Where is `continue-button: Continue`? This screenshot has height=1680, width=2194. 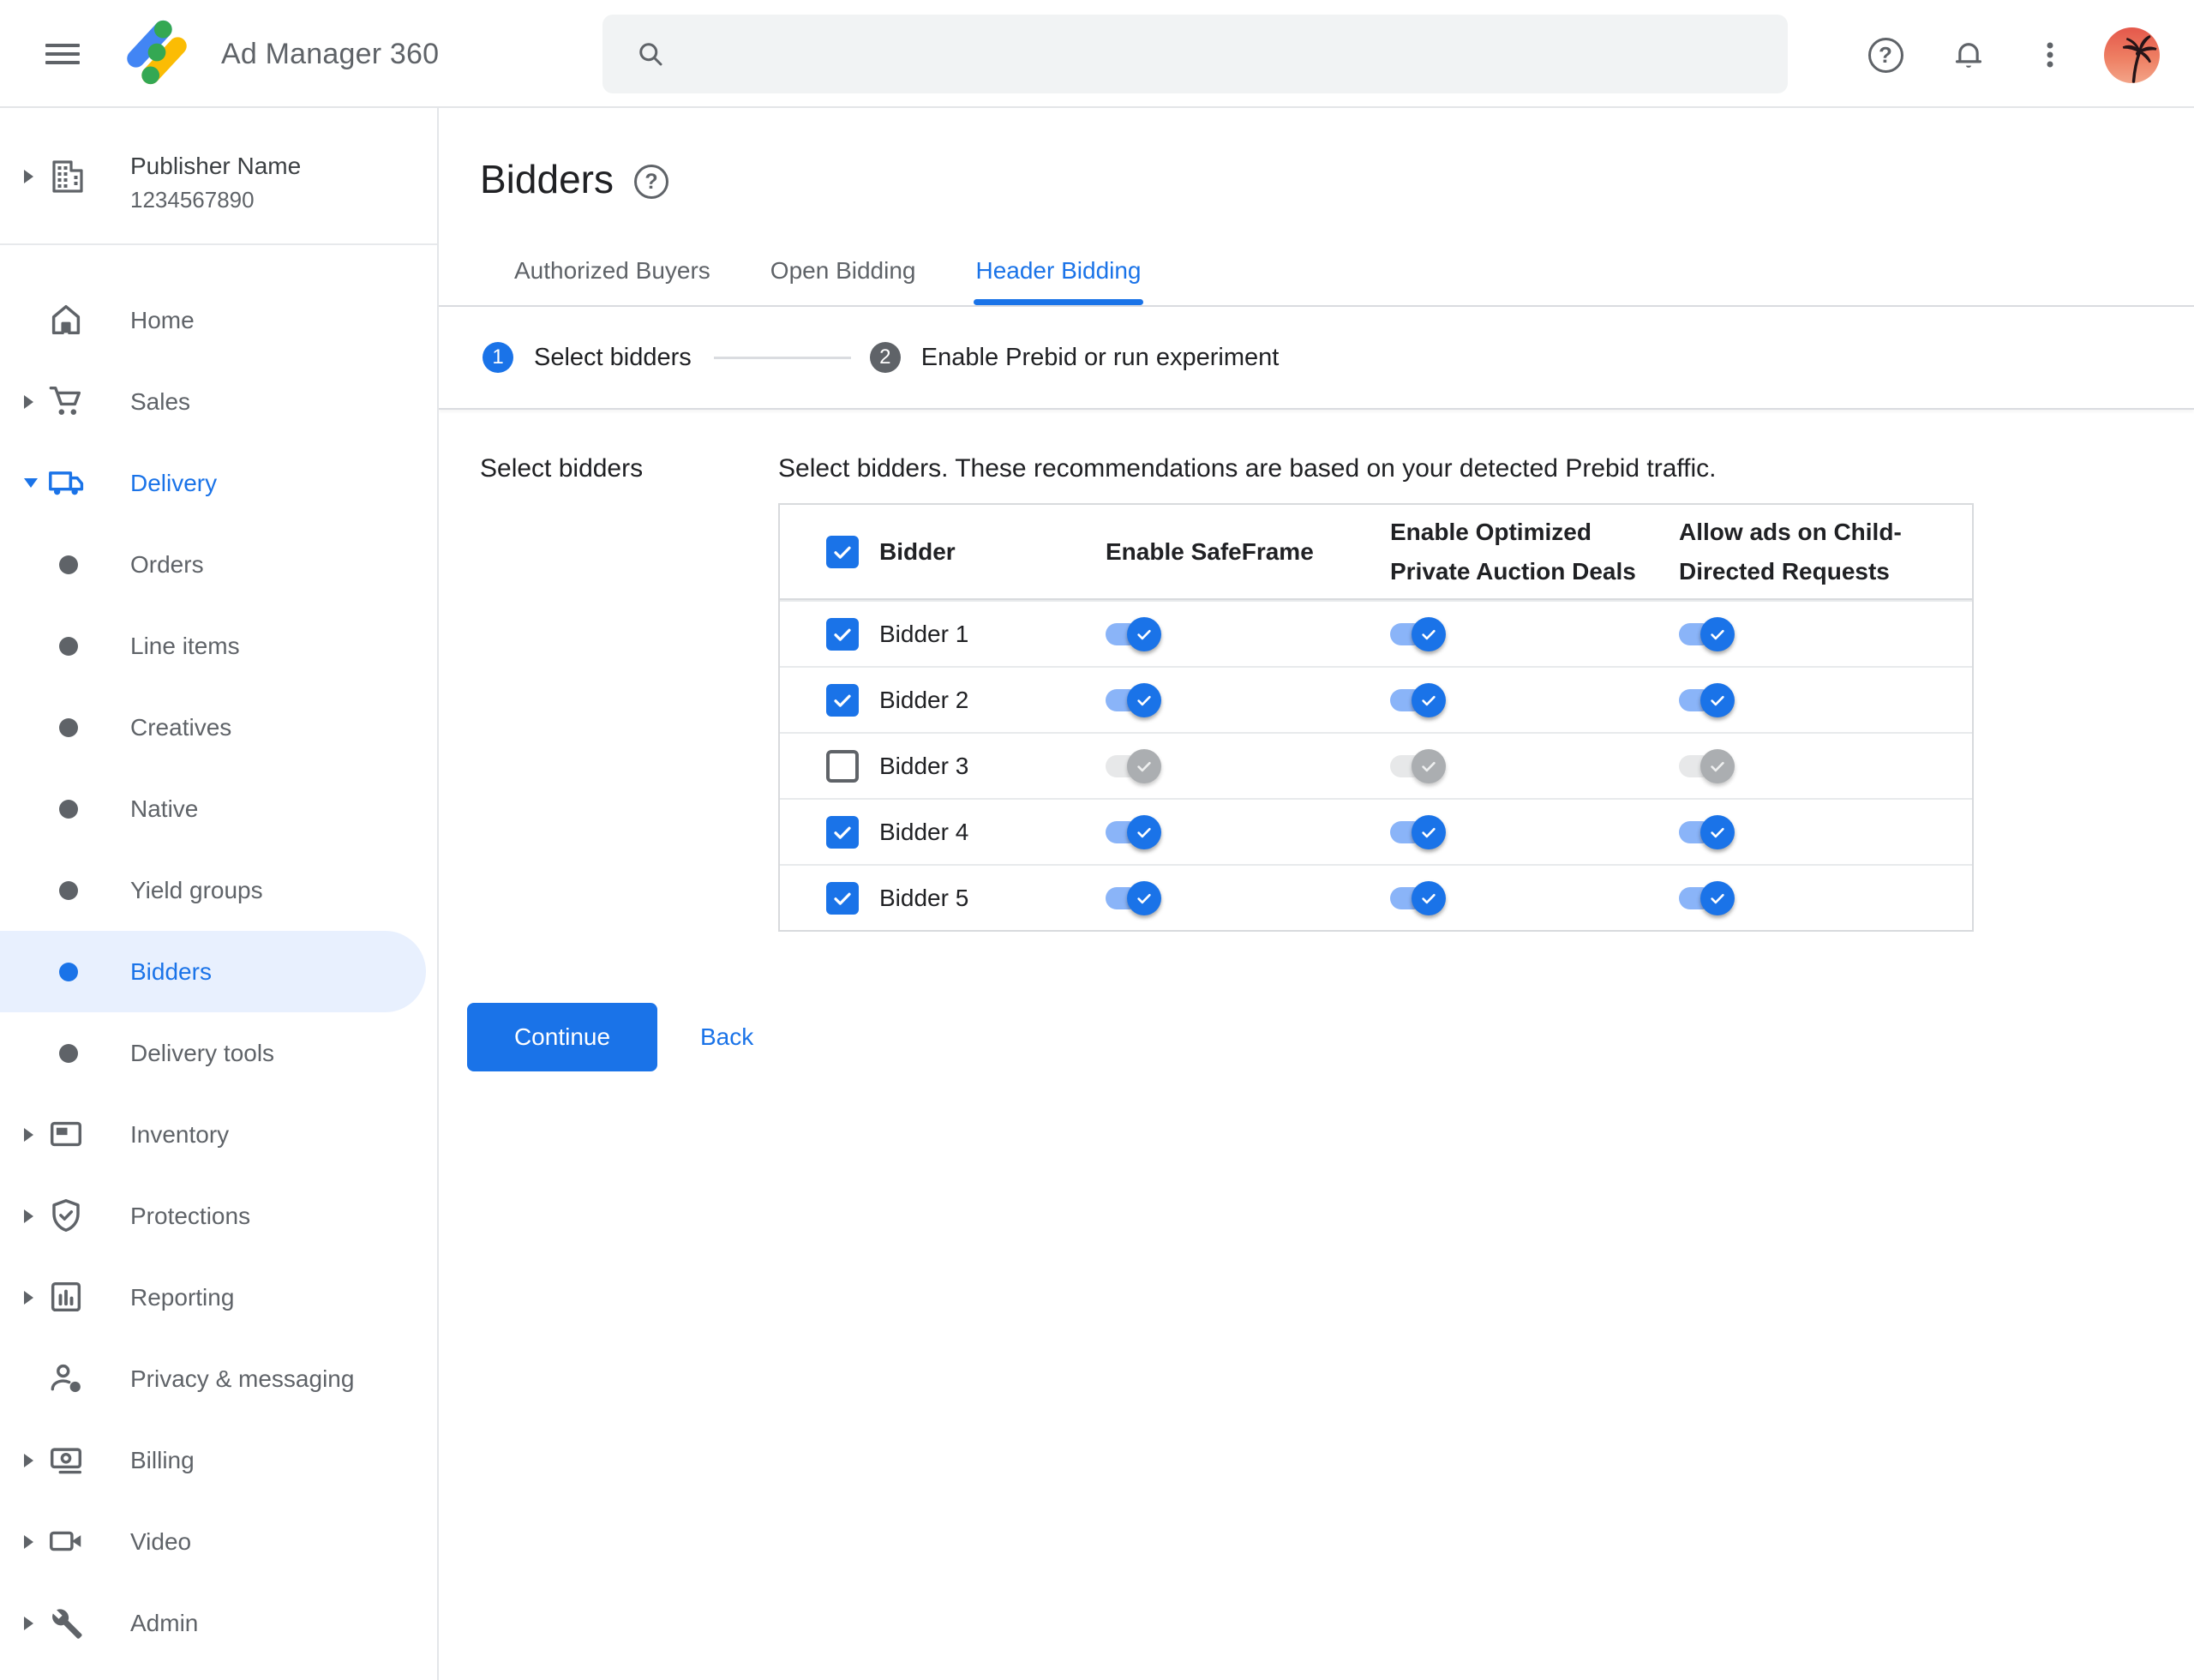
continue-button: Continue is located at coordinates (562, 1037).